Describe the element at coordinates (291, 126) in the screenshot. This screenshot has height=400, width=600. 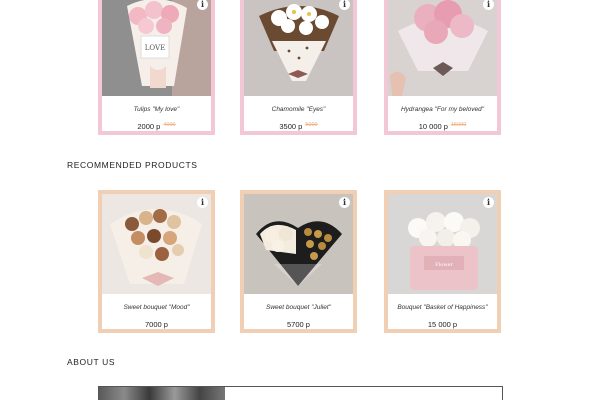
I see `product-price: 3500 р` at that location.